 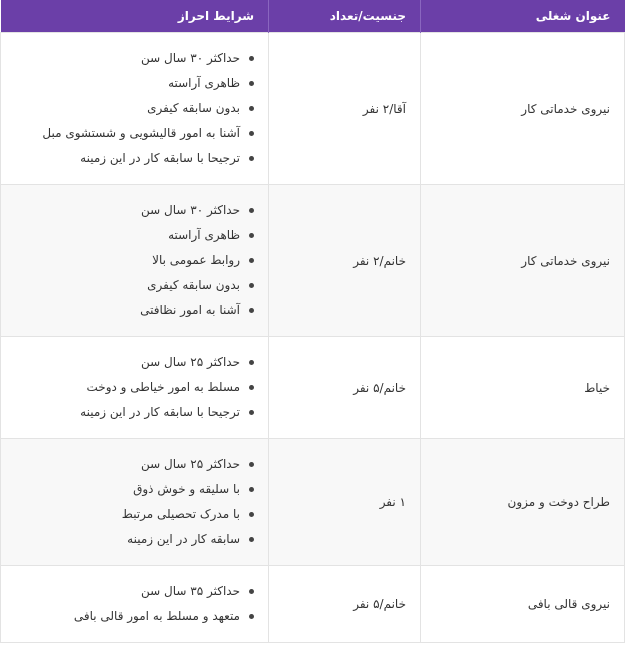 I want to click on gender-count-cell: ۱ نفر, so click(x=344, y=502).